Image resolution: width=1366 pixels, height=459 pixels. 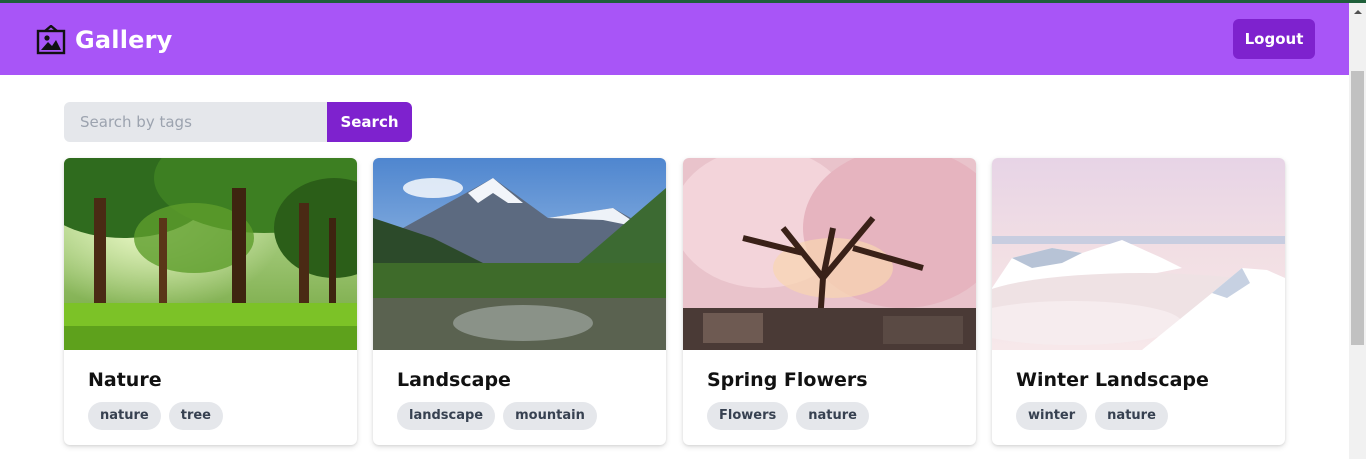 I want to click on search-button: Search, so click(x=369, y=122).